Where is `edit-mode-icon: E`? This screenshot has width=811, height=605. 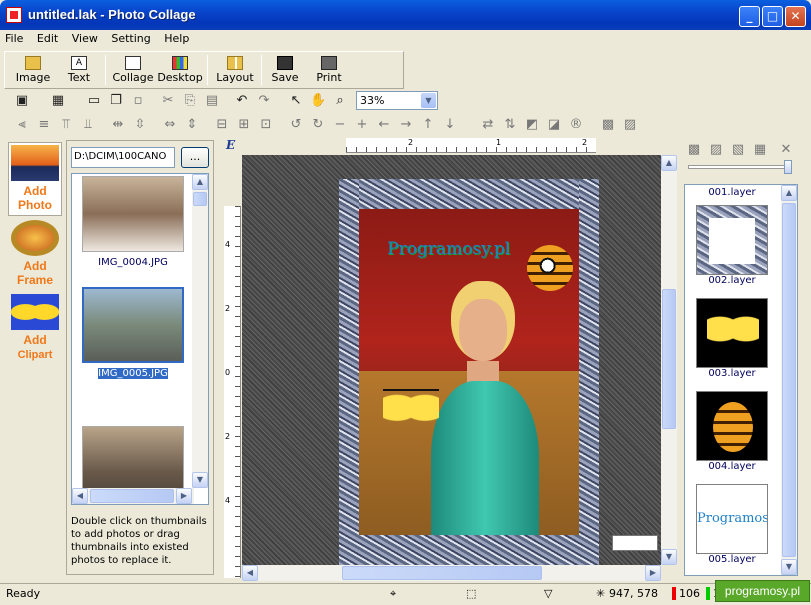 edit-mode-icon: E is located at coordinates (233, 145).